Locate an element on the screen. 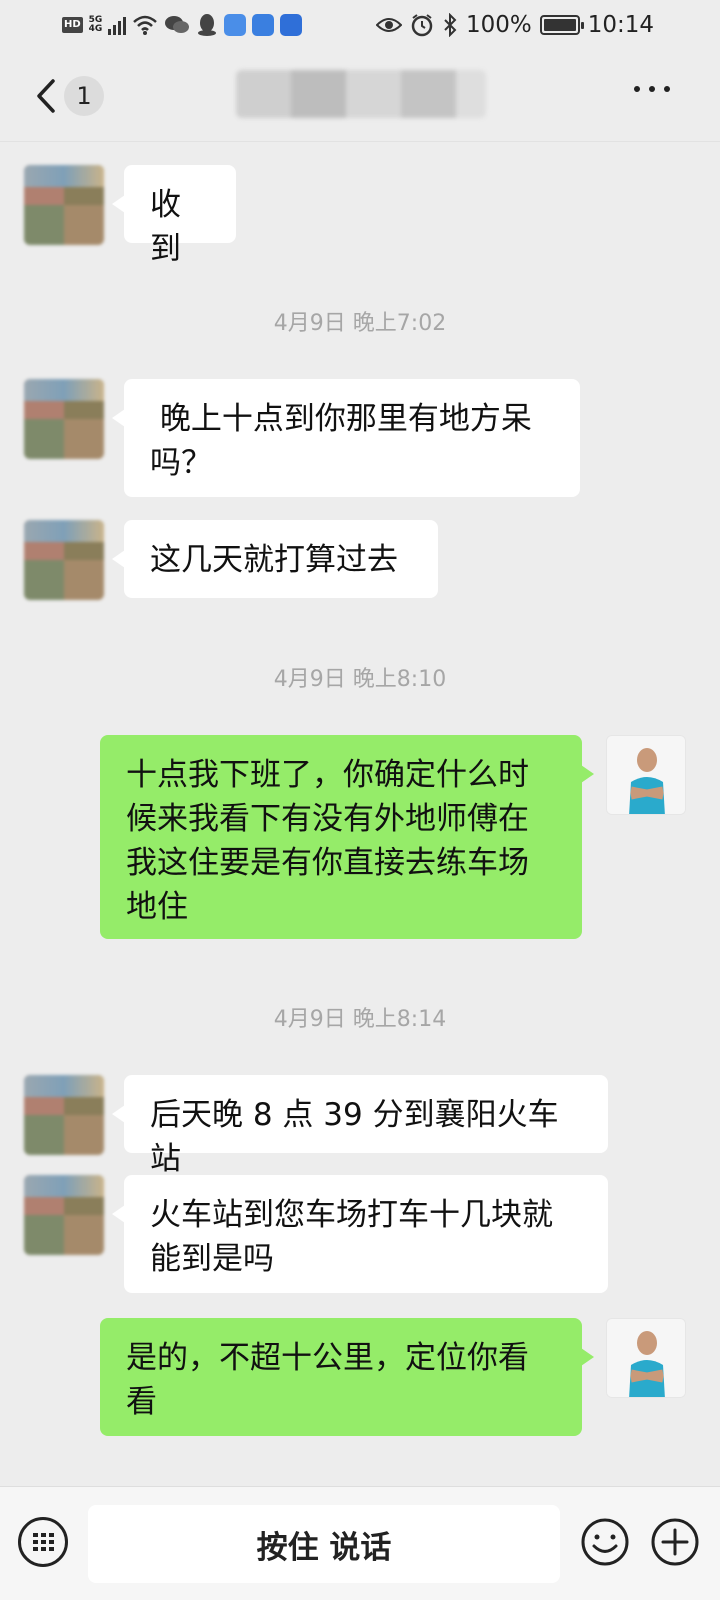 This screenshot has width=720, height=1600. chat-title is located at coordinates (361, 94).